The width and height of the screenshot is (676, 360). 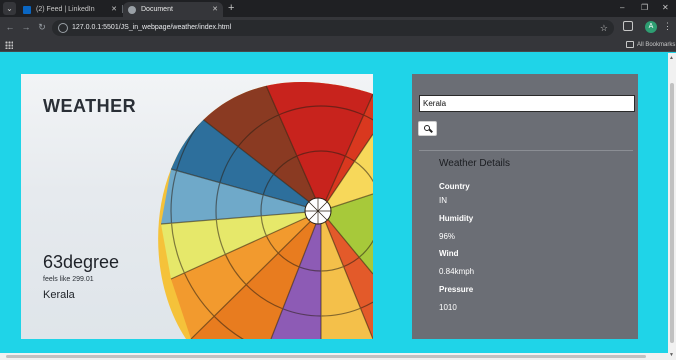 What do you see at coordinates (456, 289) in the screenshot?
I see `pressure-label: Pressure` at bounding box center [456, 289].